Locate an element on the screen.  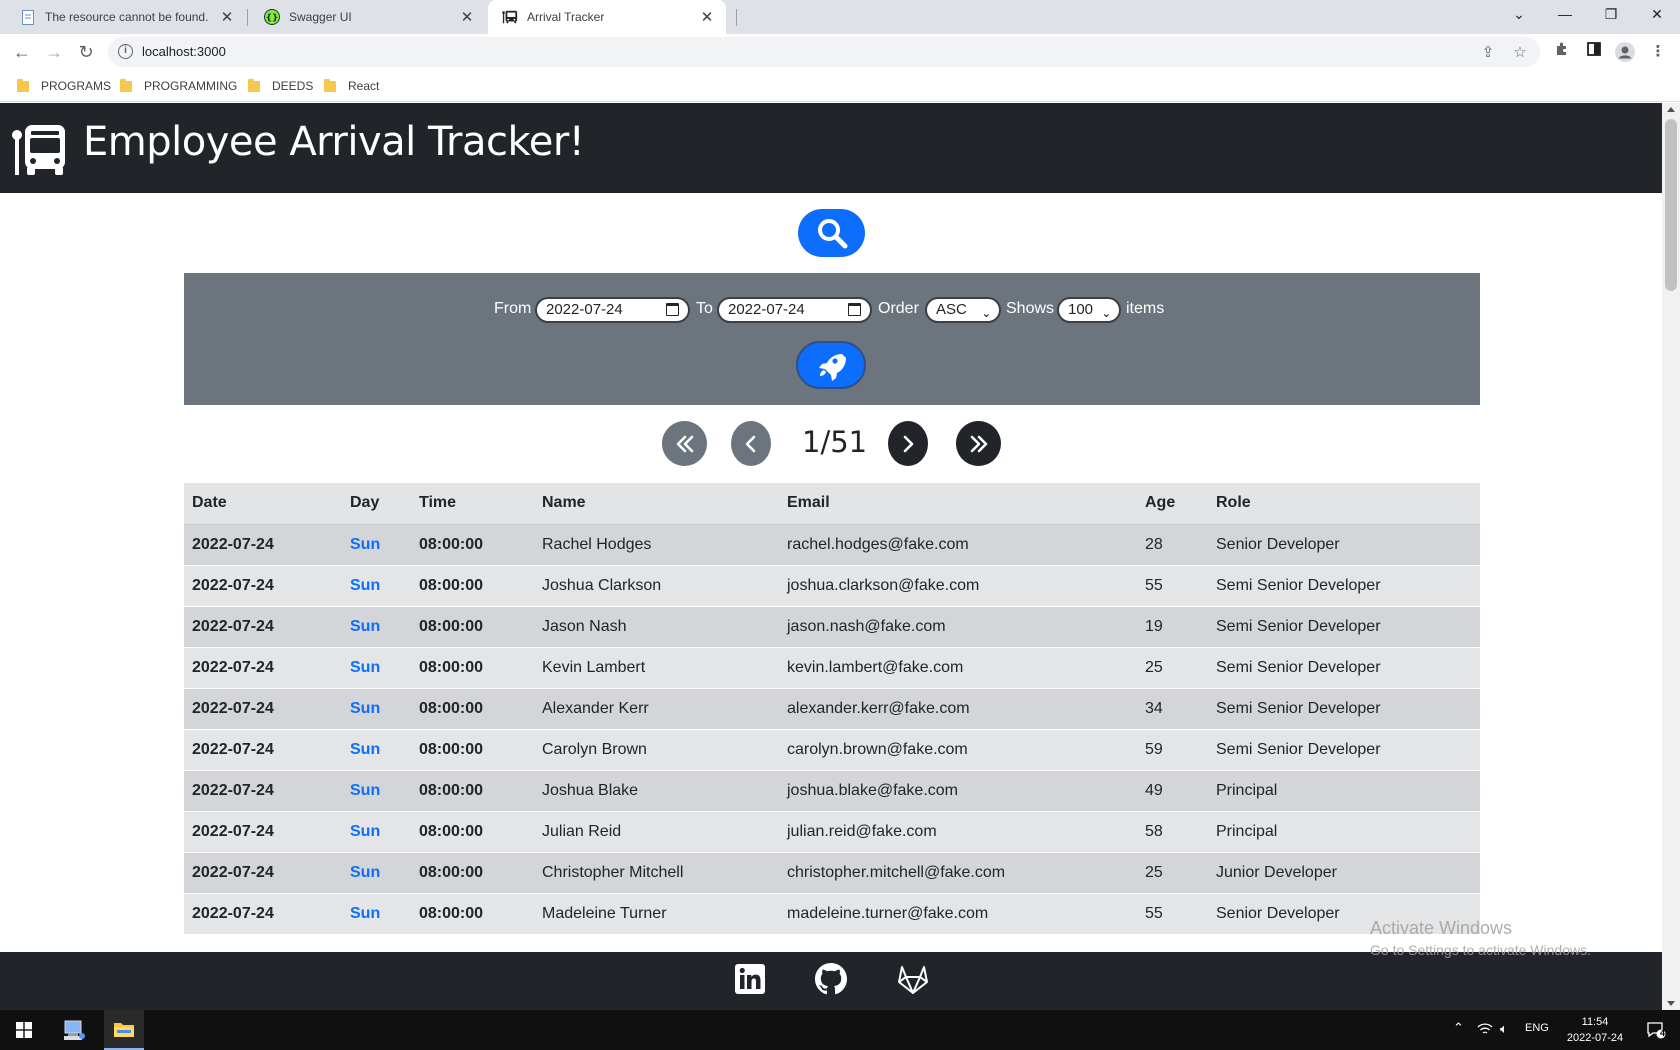
network-computer-app-icon is located at coordinates (74, 1030).